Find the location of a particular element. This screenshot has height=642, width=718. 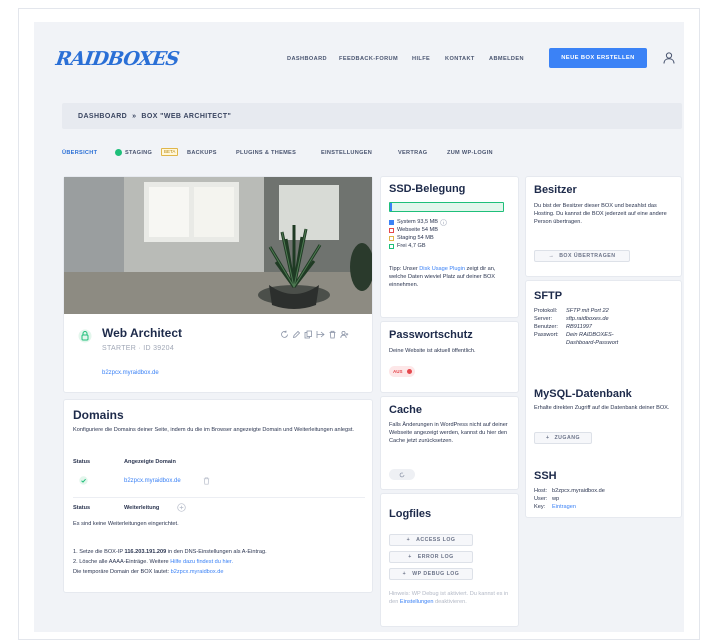

ssd-tip-prefix: Tipp: Unser is located at coordinates (404, 269).